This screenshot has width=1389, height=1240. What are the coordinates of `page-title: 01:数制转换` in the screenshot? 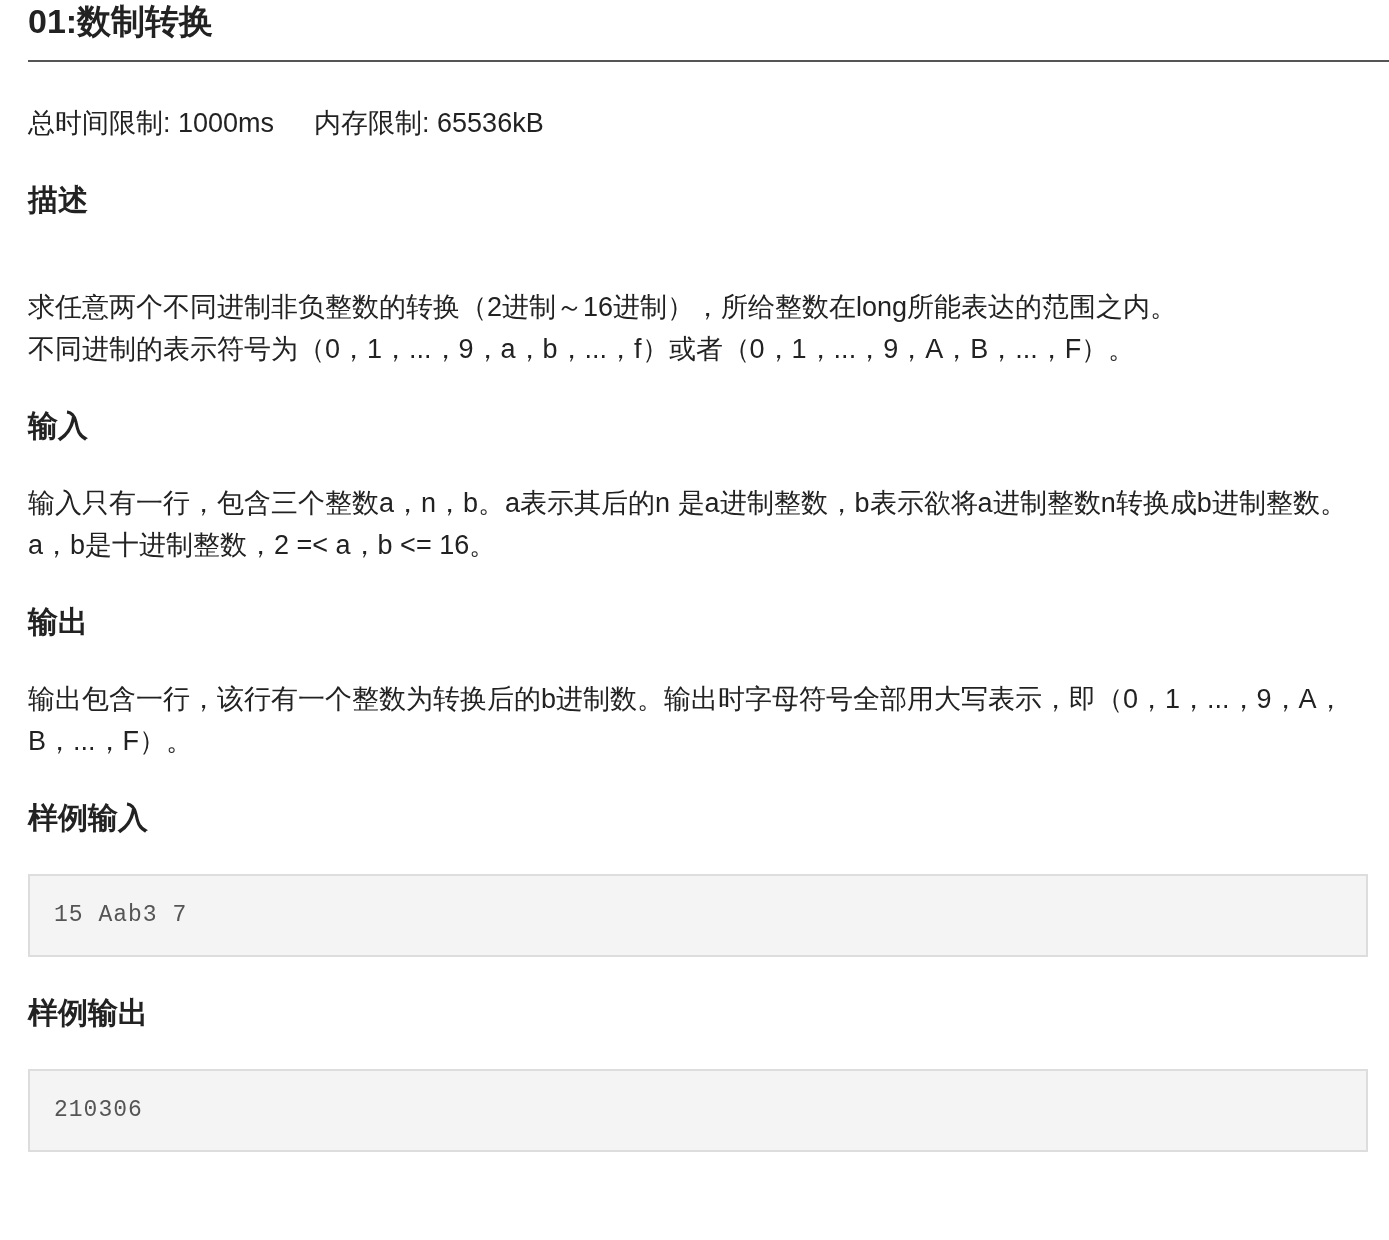 It's located at (121, 21).